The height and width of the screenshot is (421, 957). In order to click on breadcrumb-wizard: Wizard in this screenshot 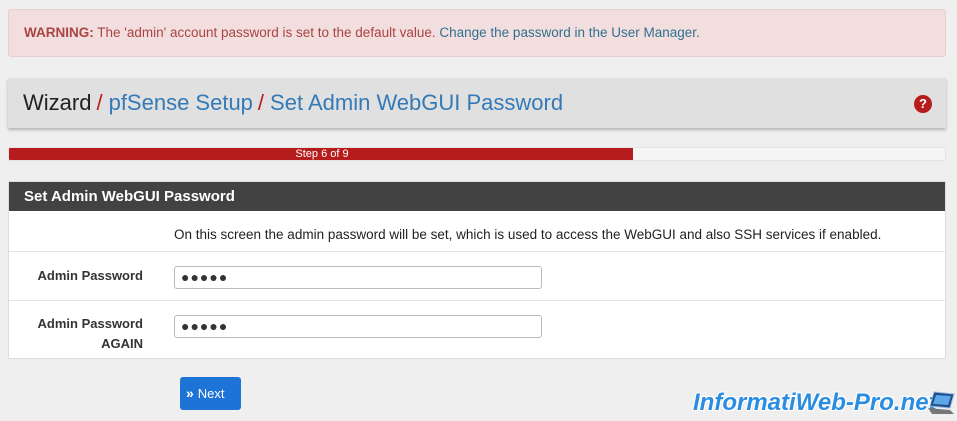, I will do `click(57, 102)`.